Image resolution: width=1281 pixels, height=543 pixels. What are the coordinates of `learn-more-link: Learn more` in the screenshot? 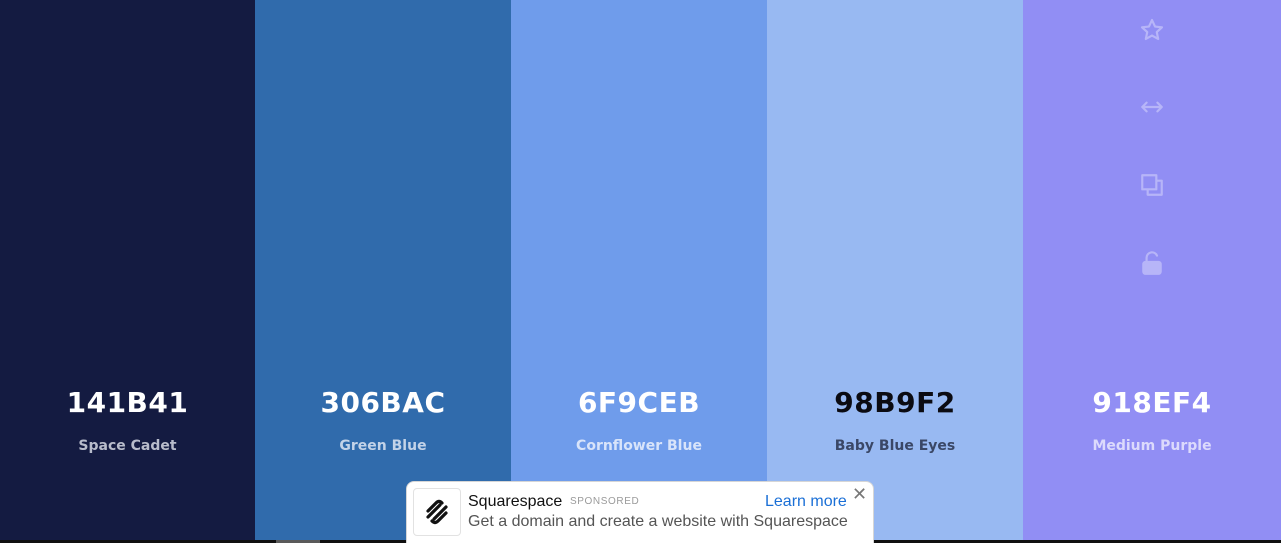 It's located at (806, 502).